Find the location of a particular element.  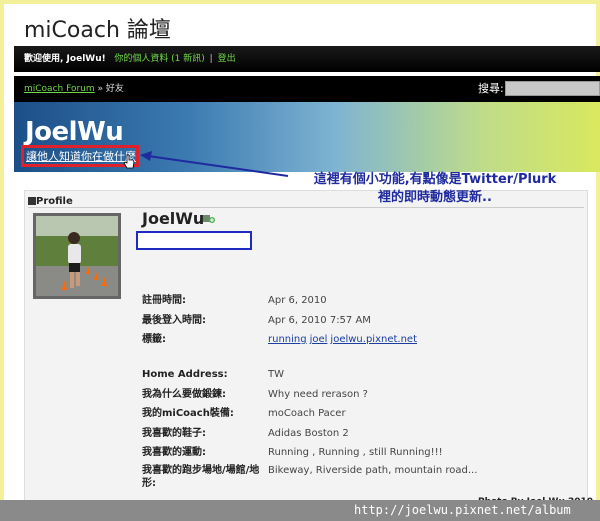

field-value: Adidas Boston 2 is located at coordinates (308, 433).